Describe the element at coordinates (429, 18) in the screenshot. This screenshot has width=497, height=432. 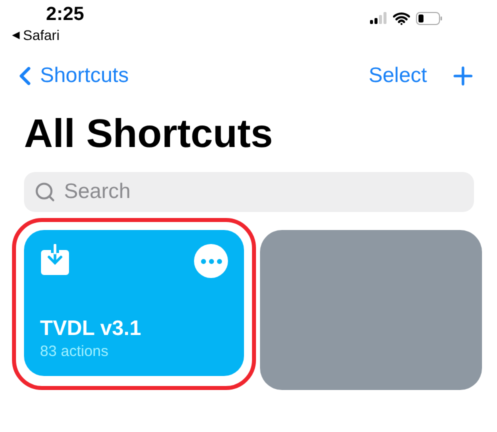
I see `battery-icon` at that location.